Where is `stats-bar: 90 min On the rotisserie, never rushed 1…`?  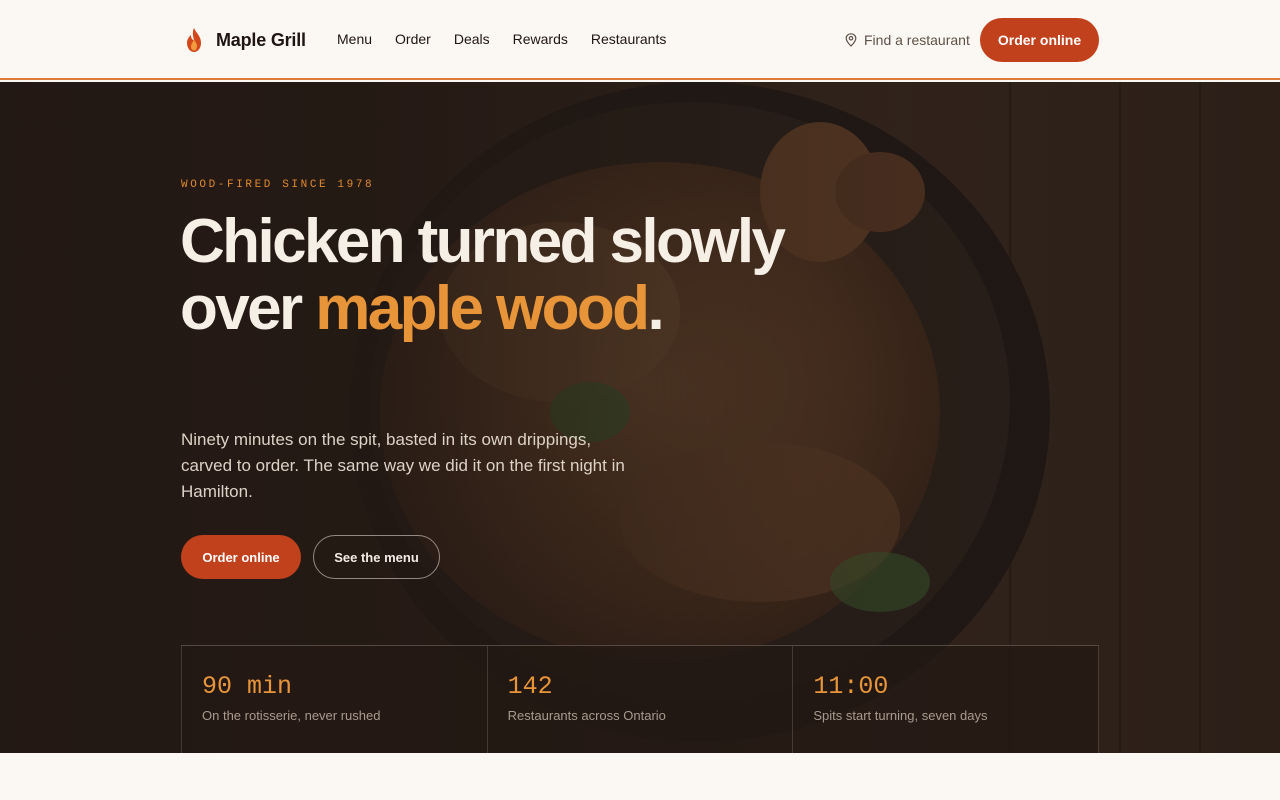 stats-bar: 90 min On the rotisserie, never rushed 1… is located at coordinates (640, 699).